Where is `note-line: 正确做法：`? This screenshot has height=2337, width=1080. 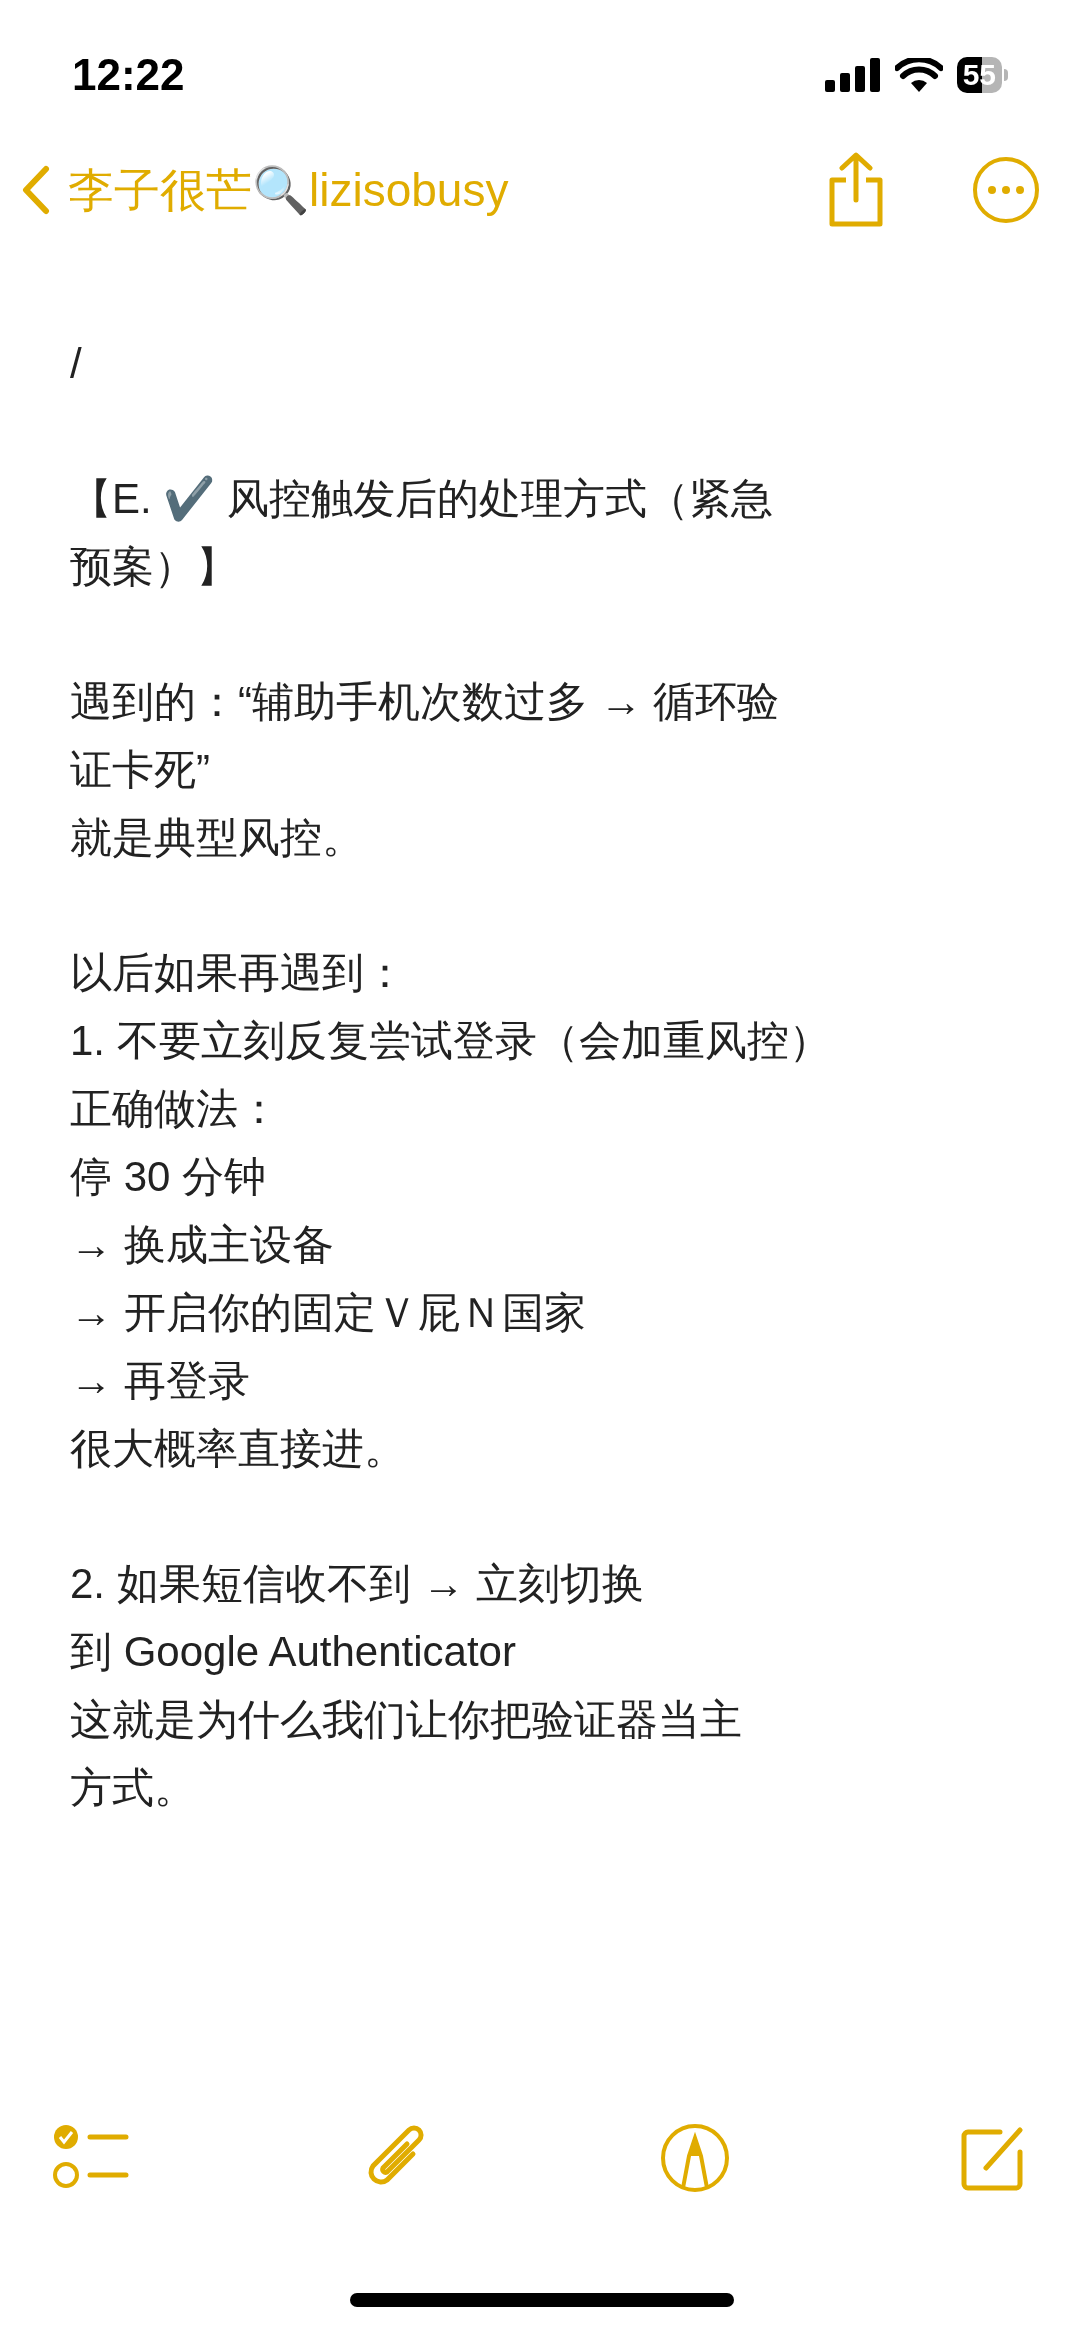
note-line: 正确做法： is located at coordinates (175, 1109).